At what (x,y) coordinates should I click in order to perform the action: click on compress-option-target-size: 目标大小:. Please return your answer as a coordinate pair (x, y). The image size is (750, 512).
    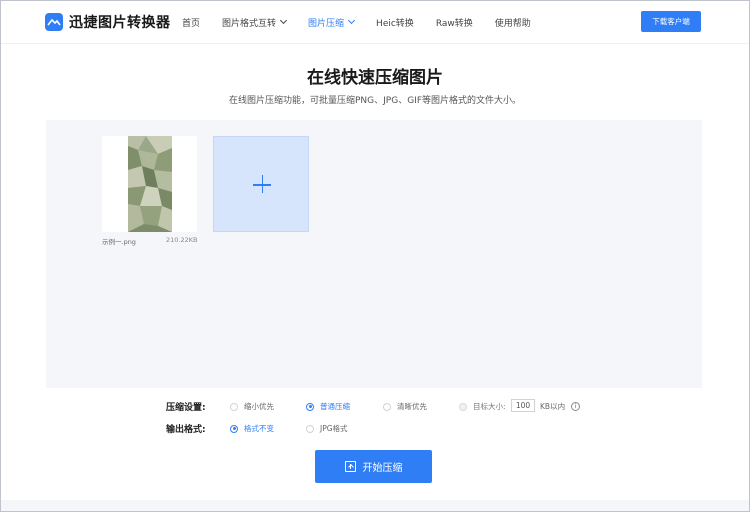
    Looking at the image, I should click on (482, 406).